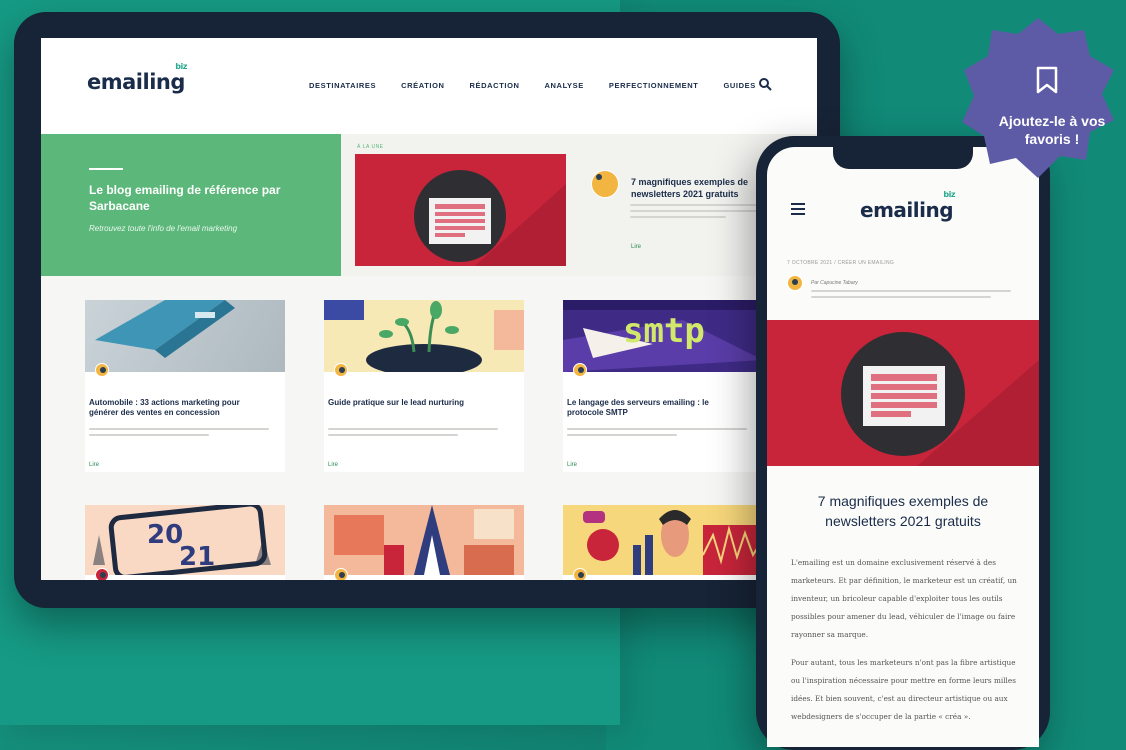 This screenshot has width=1126, height=750. Describe the element at coordinates (1038, 103) in the screenshot. I see `favorites-badge: Ajoutez-le à vos favoris !` at that location.